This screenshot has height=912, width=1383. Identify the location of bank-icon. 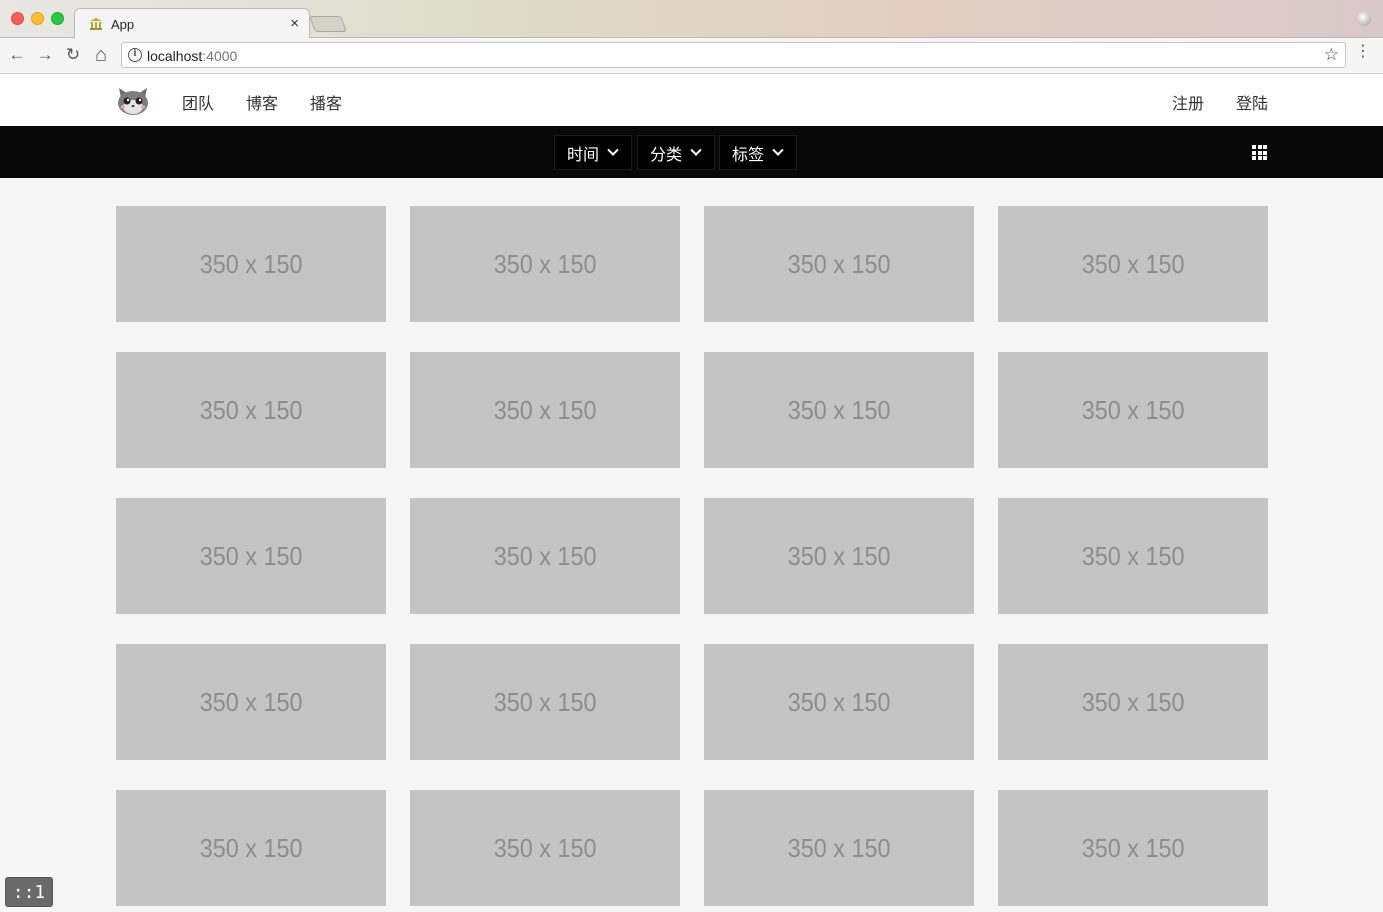
(96, 24).